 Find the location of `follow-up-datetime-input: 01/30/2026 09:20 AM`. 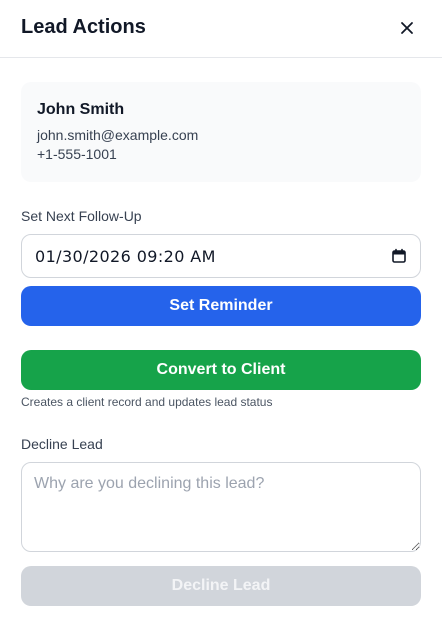

follow-up-datetime-input: 01/30/2026 09:20 AM is located at coordinates (221, 256).